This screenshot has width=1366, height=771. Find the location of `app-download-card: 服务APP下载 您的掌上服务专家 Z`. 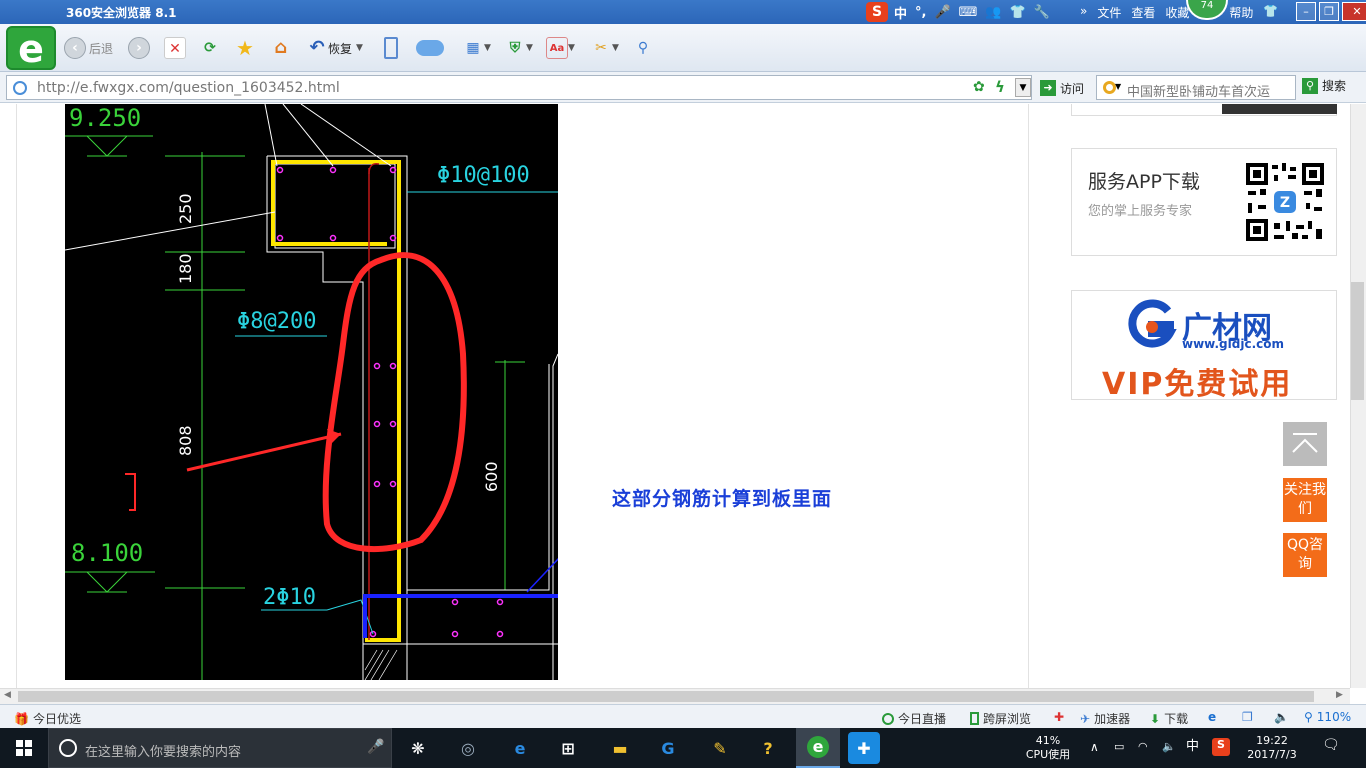

app-download-card: 服务APP下载 您的掌上服务专家 Z is located at coordinates (1204, 202).